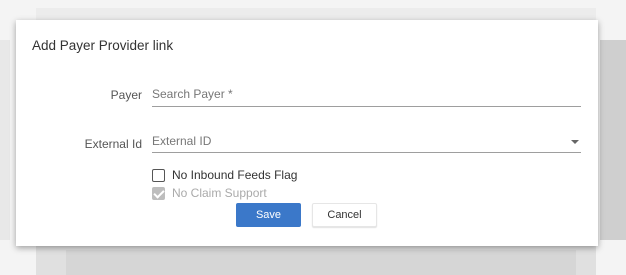 This screenshot has width=626, height=275. Describe the element at coordinates (268, 215) in the screenshot. I see `save-button: Save` at that location.